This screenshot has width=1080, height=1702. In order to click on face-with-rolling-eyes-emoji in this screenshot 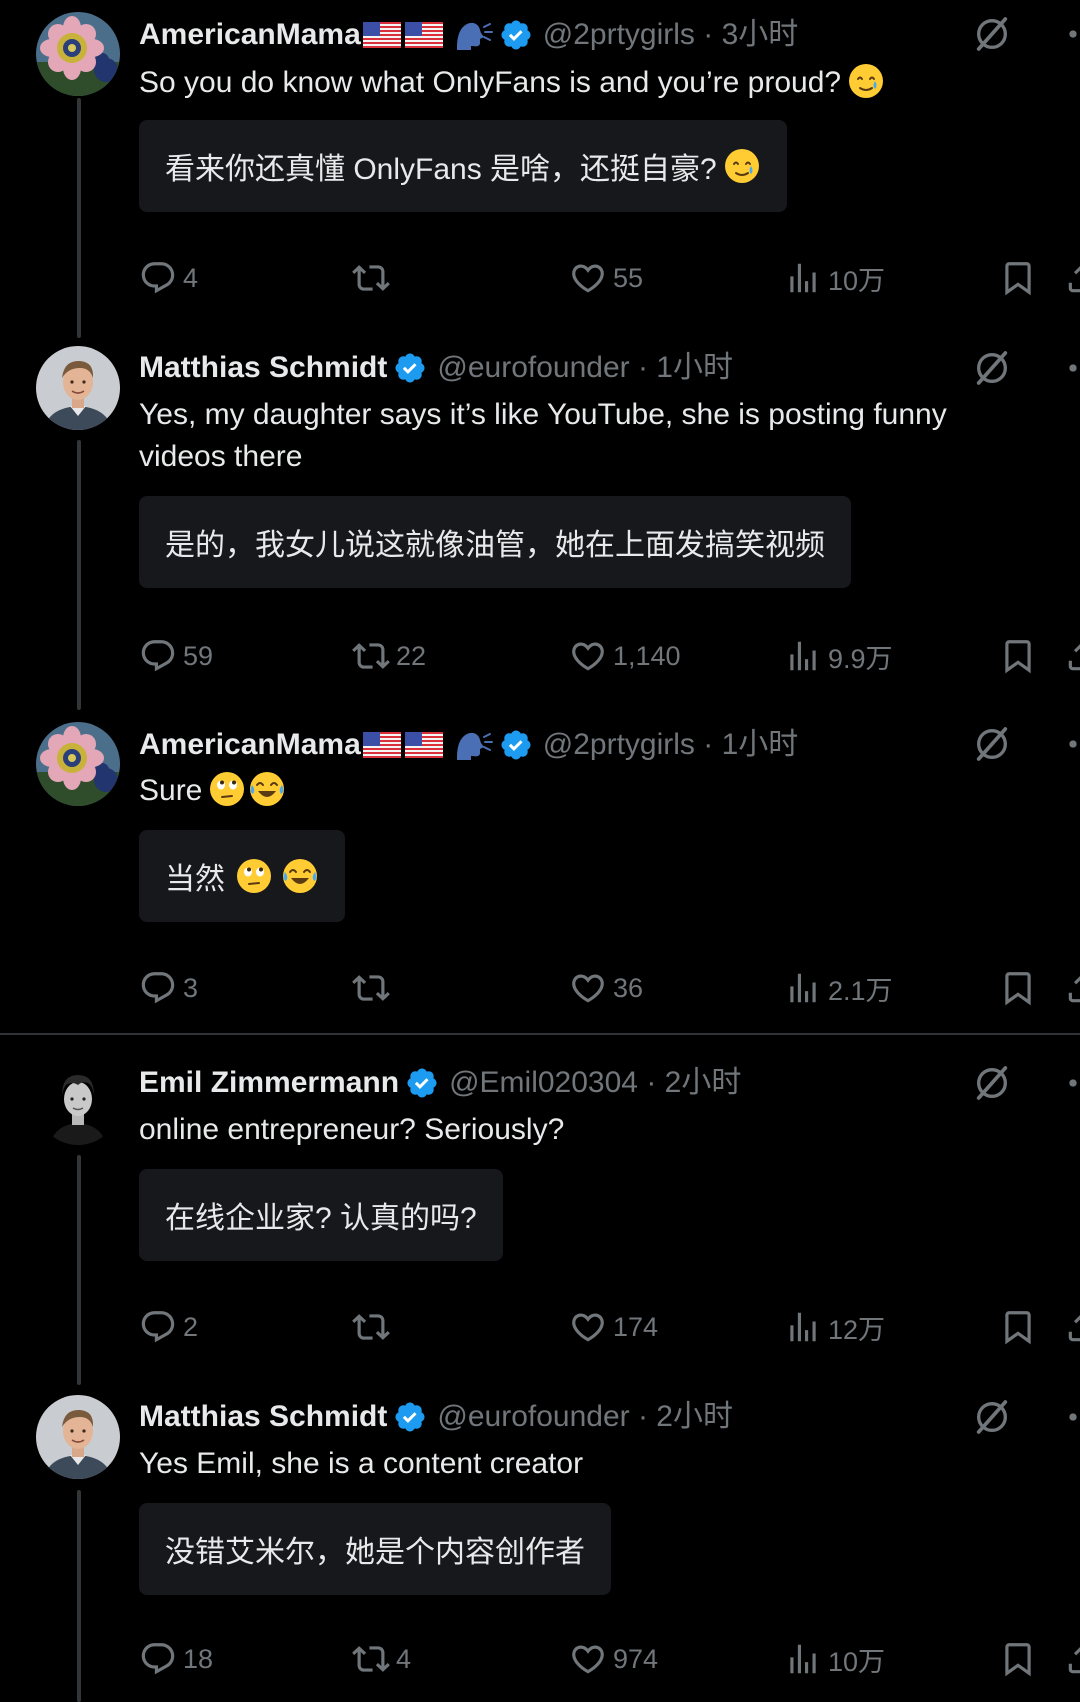, I will do `click(254, 876)`.